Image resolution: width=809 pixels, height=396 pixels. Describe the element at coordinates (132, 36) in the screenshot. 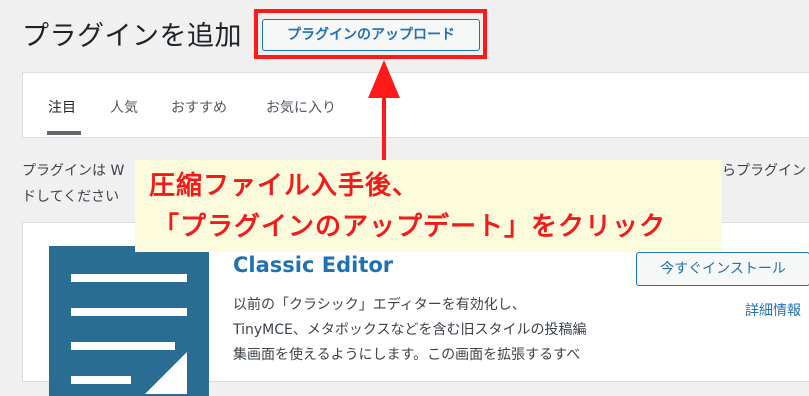

I see `page-title: プラグインを追加` at that location.